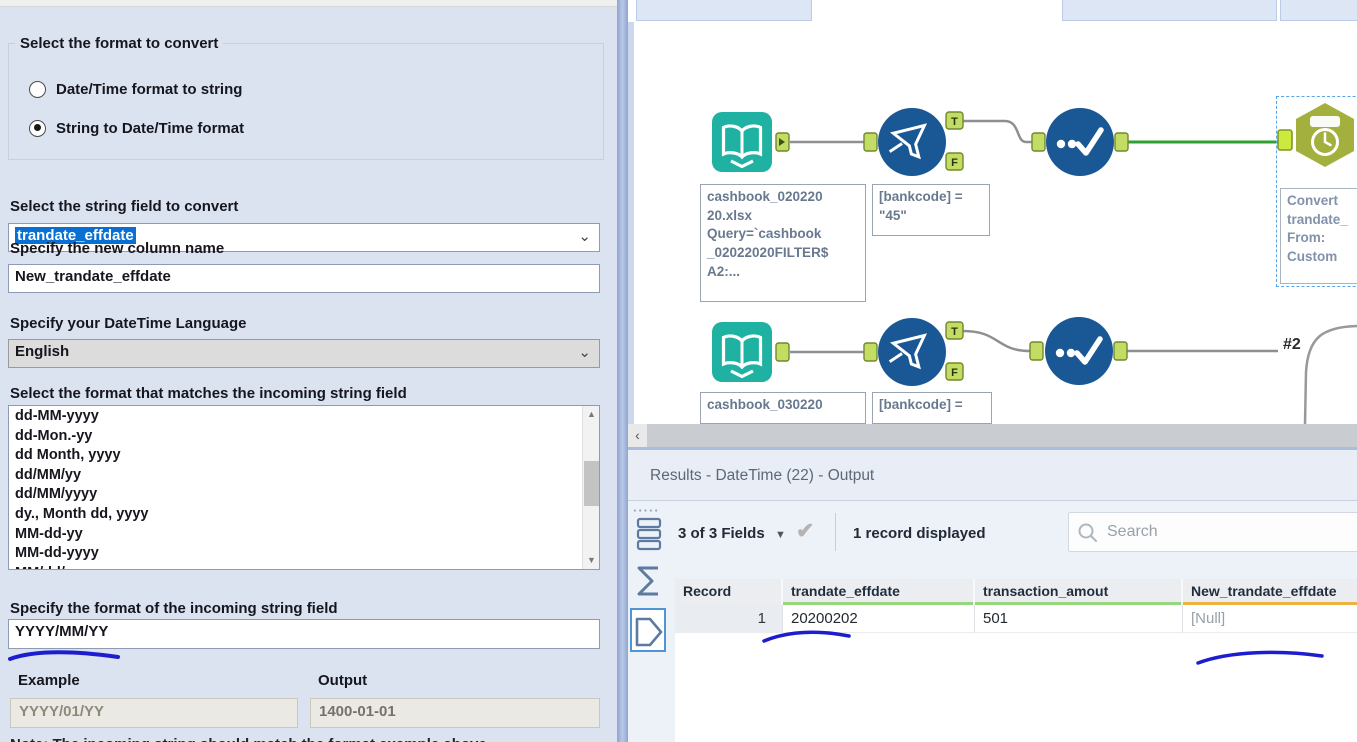  I want to click on toolbar-separator, so click(835, 532).